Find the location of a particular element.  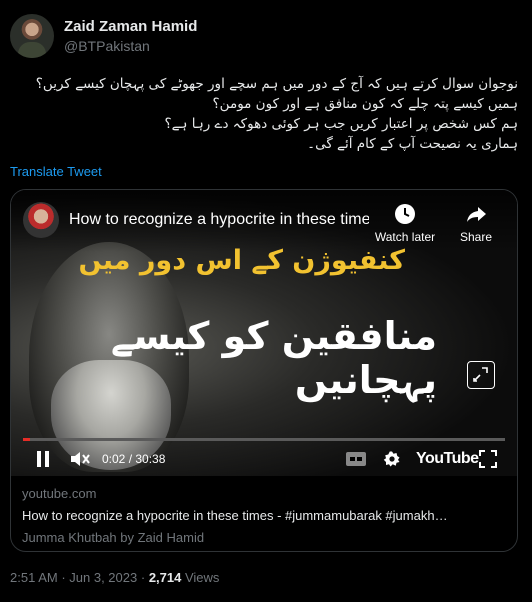

captions-icon is located at coordinates (356, 459).